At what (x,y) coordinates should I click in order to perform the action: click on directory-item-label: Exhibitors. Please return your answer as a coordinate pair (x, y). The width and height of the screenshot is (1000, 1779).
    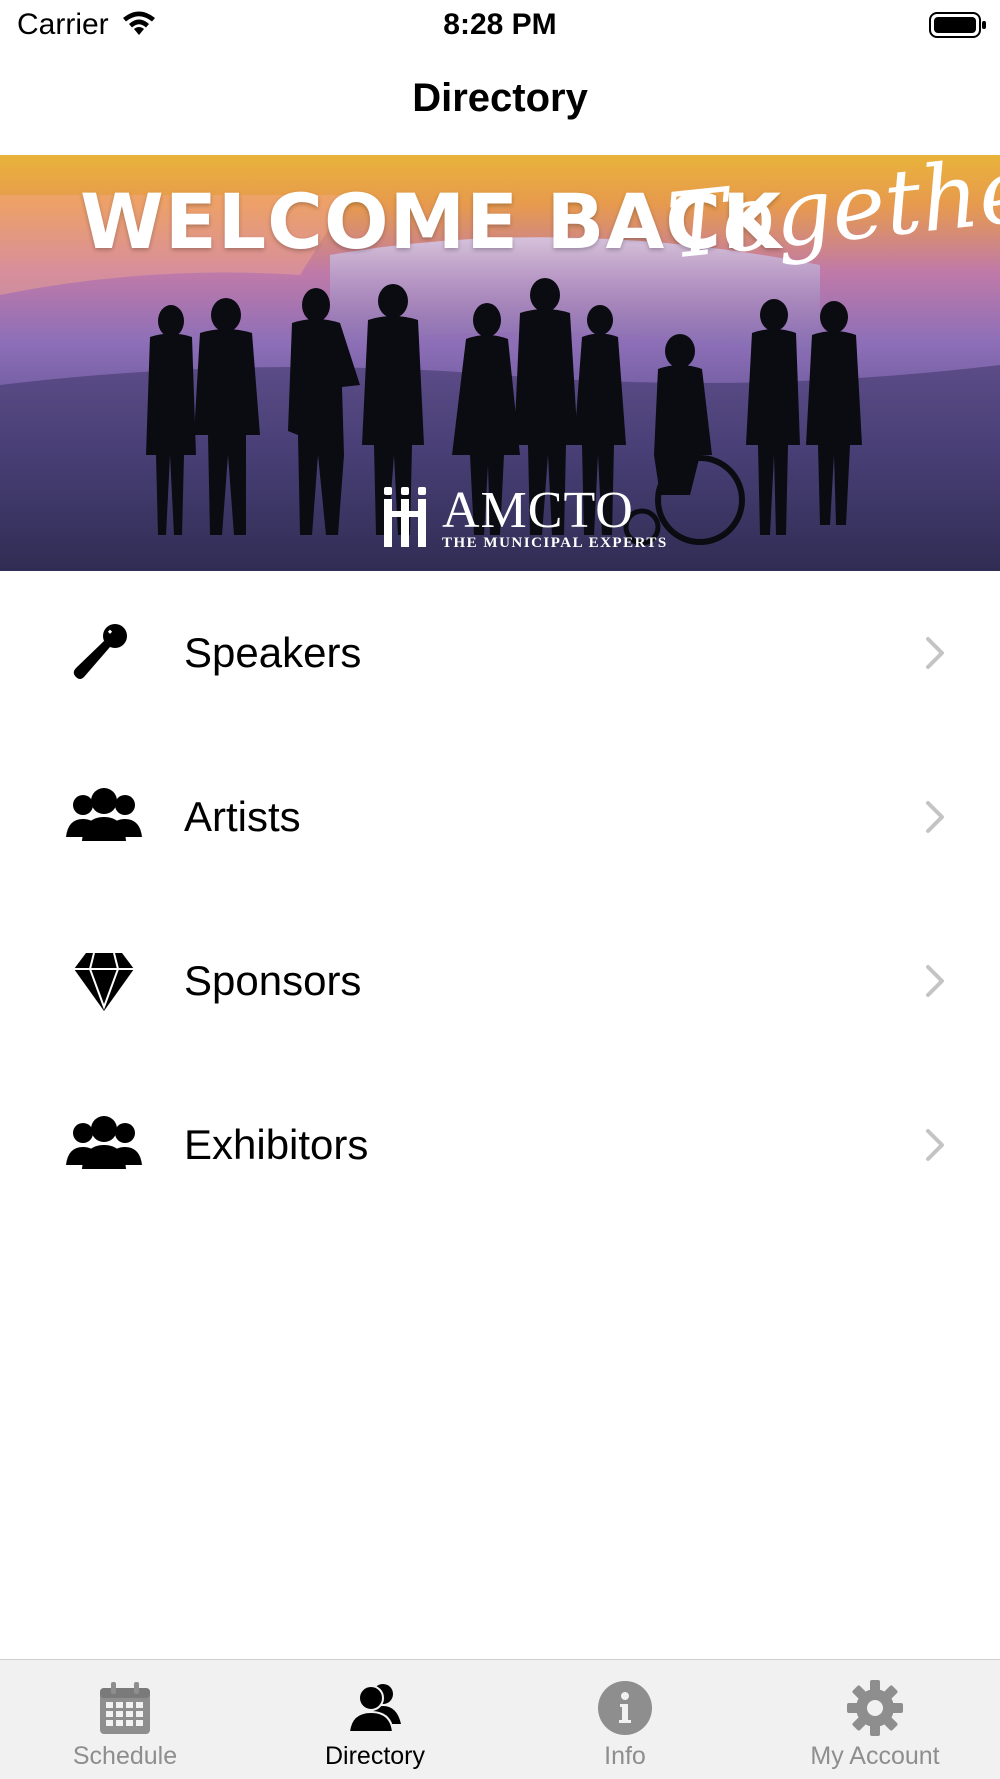
    Looking at the image, I should click on (276, 1144).